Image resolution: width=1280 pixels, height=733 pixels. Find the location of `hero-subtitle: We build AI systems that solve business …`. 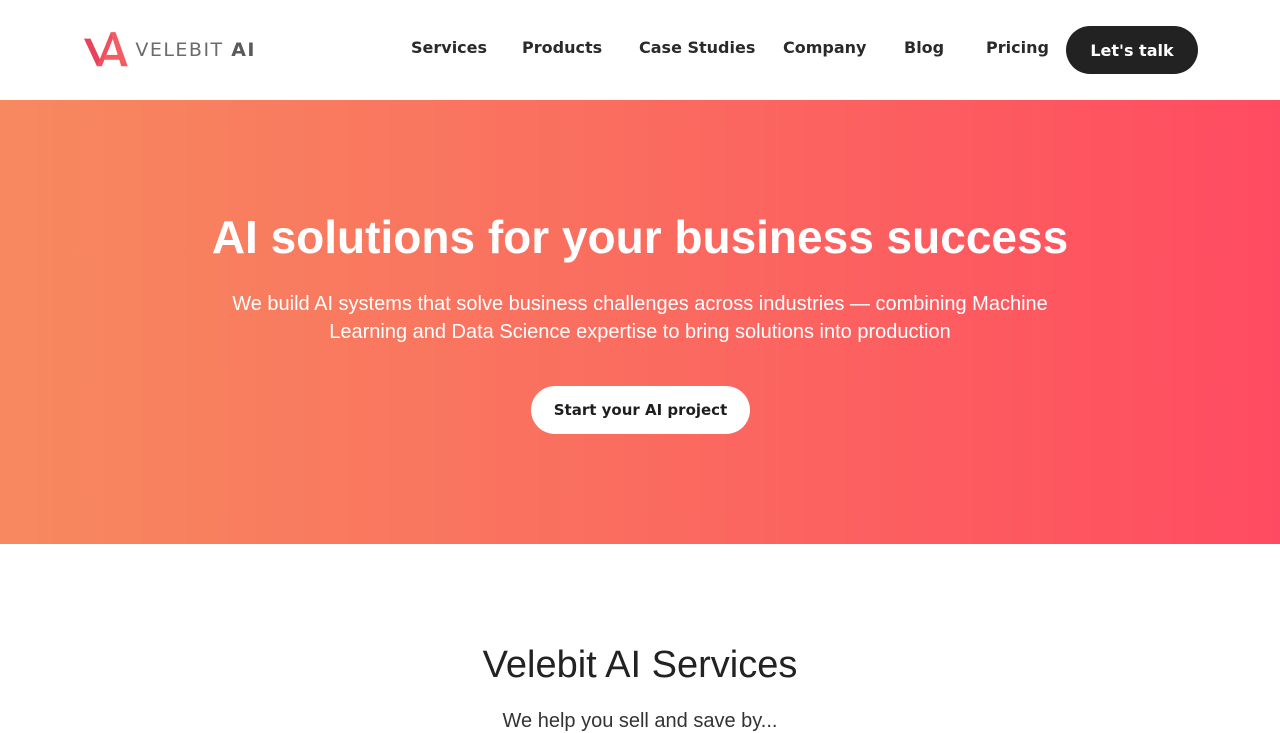

hero-subtitle: We build AI systems that solve business … is located at coordinates (640, 318).